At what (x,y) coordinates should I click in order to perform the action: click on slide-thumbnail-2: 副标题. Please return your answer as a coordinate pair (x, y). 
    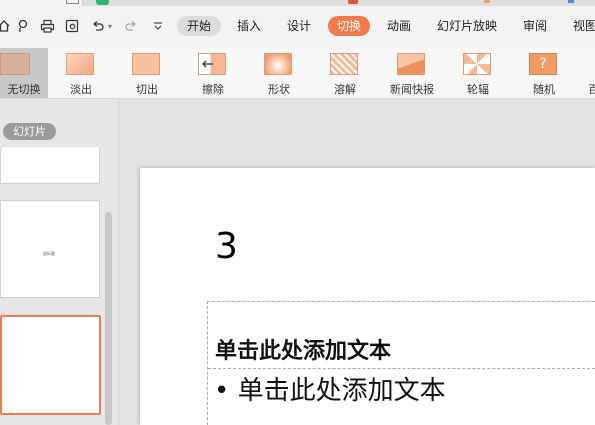
    Looking at the image, I should click on (50, 249).